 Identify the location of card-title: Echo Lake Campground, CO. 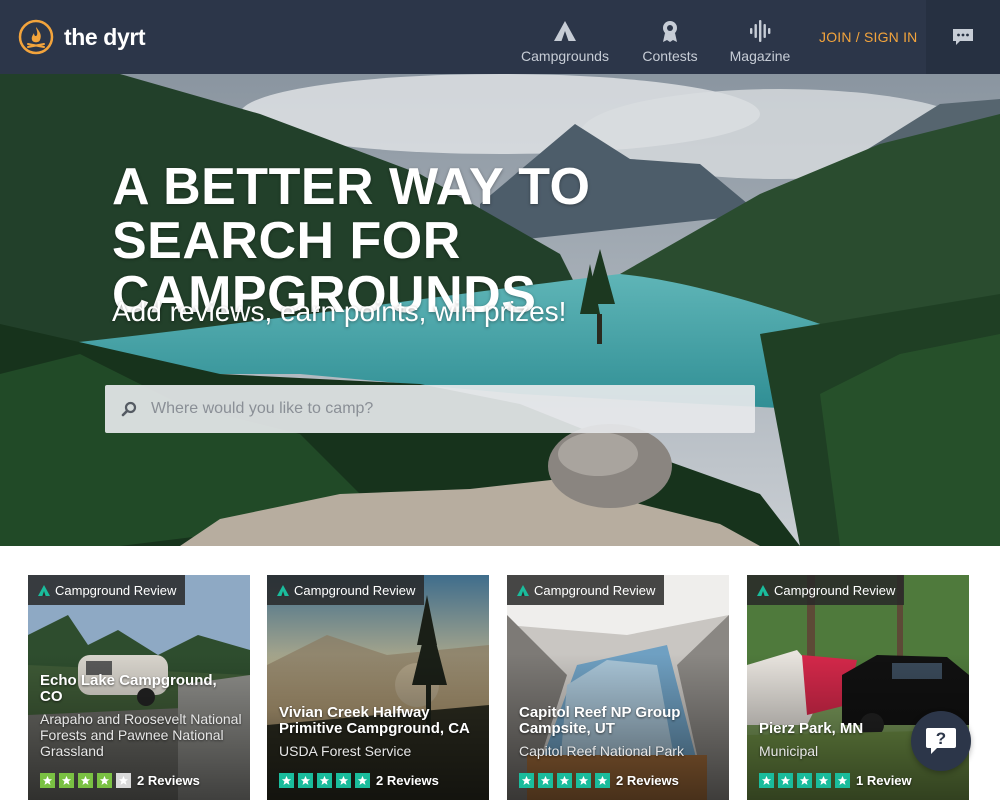
(128, 688).